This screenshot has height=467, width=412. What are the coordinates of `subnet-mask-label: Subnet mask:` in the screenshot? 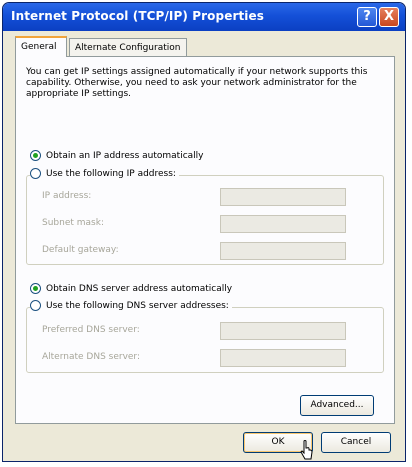 It's located at (73, 223).